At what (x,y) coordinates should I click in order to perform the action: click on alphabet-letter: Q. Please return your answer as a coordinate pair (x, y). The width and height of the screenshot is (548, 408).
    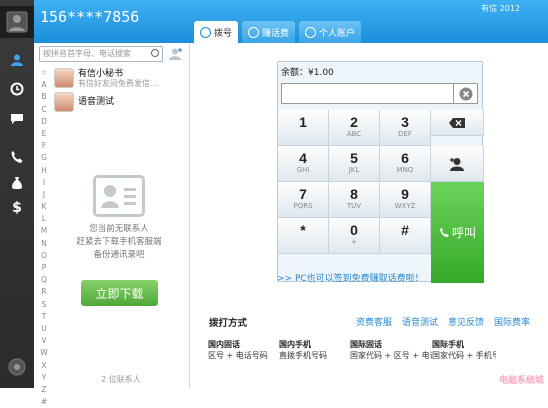
    Looking at the image, I should click on (44, 280).